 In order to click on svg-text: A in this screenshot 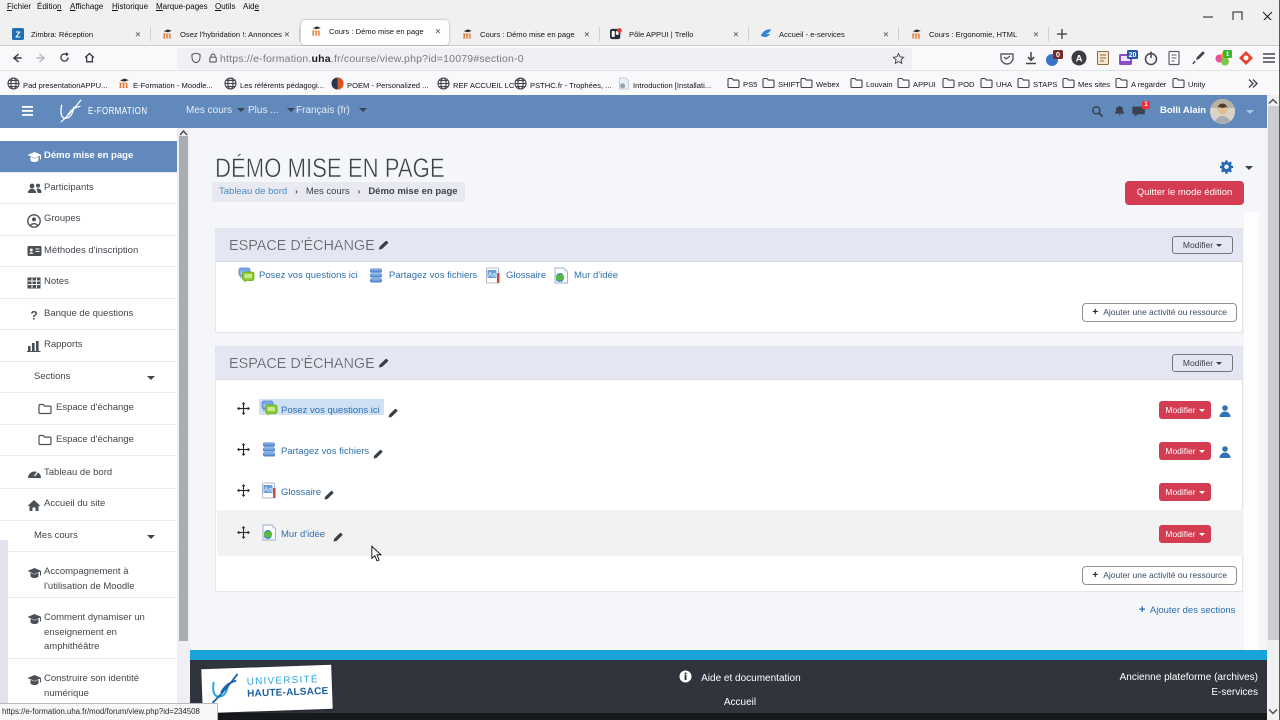, I will do `click(1079, 59)`.